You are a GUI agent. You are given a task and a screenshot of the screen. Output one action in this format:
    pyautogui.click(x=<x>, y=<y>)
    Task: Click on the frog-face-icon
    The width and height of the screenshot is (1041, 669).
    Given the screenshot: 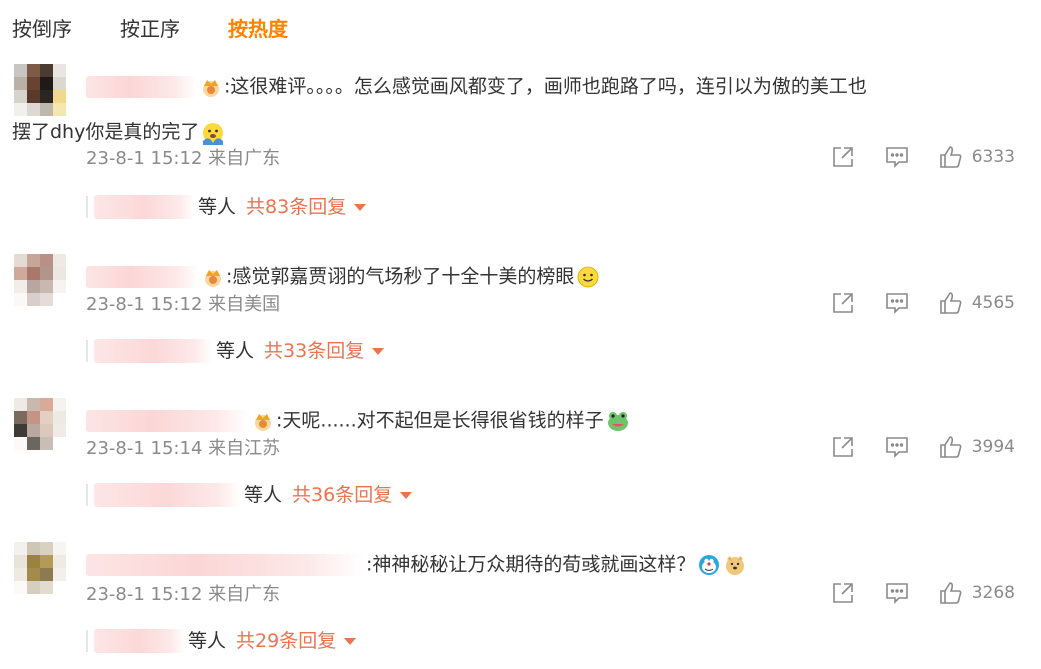 What is the action you would take?
    pyautogui.click(x=617, y=421)
    